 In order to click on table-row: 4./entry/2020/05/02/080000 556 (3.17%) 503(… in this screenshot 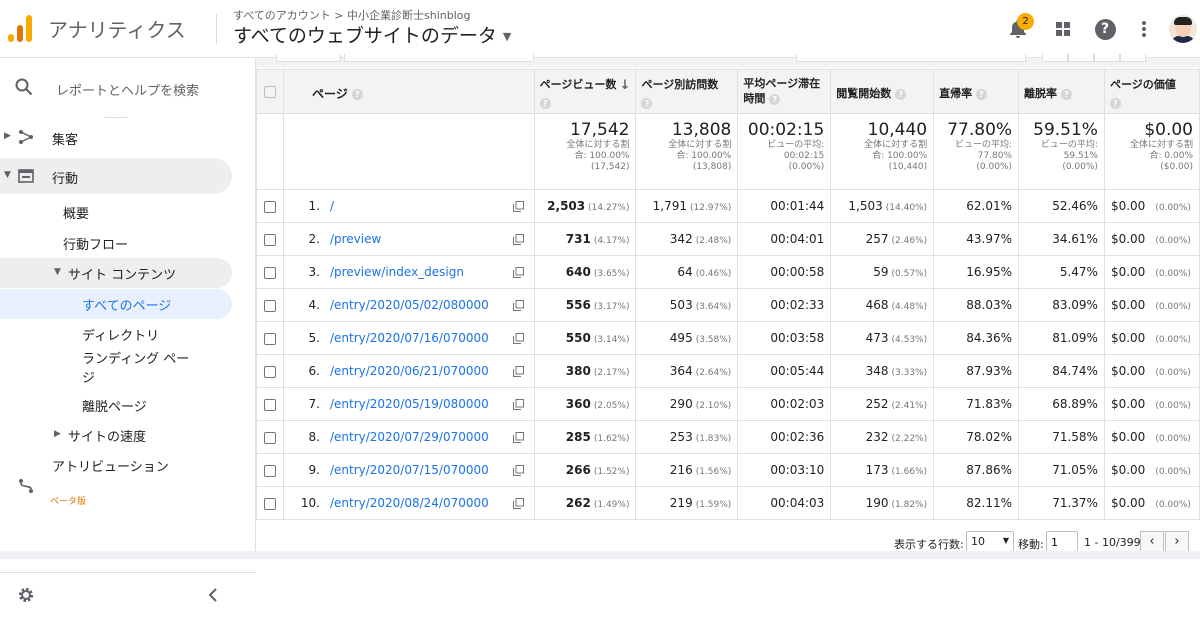, I will do `click(728, 305)`.